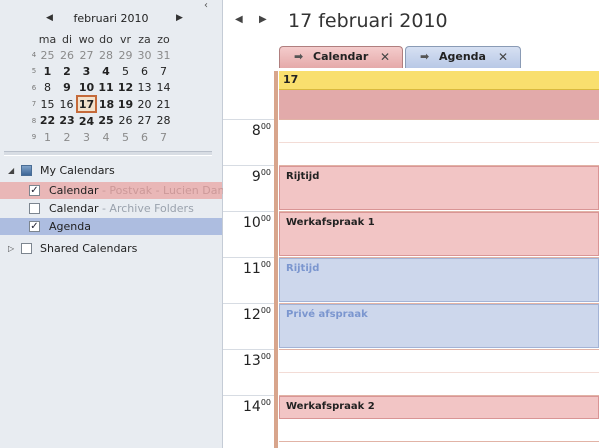 This screenshot has width=599, height=448. What do you see at coordinates (47, 87) in the screenshot?
I see `day-cell: 8` at bounding box center [47, 87].